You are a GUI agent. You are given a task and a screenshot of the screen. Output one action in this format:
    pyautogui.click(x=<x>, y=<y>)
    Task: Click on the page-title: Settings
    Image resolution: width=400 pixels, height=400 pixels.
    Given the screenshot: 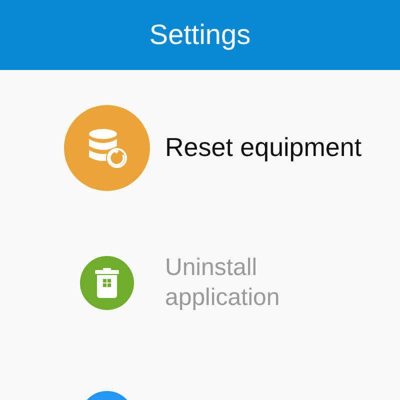 What is the action you would take?
    pyautogui.click(x=200, y=35)
    